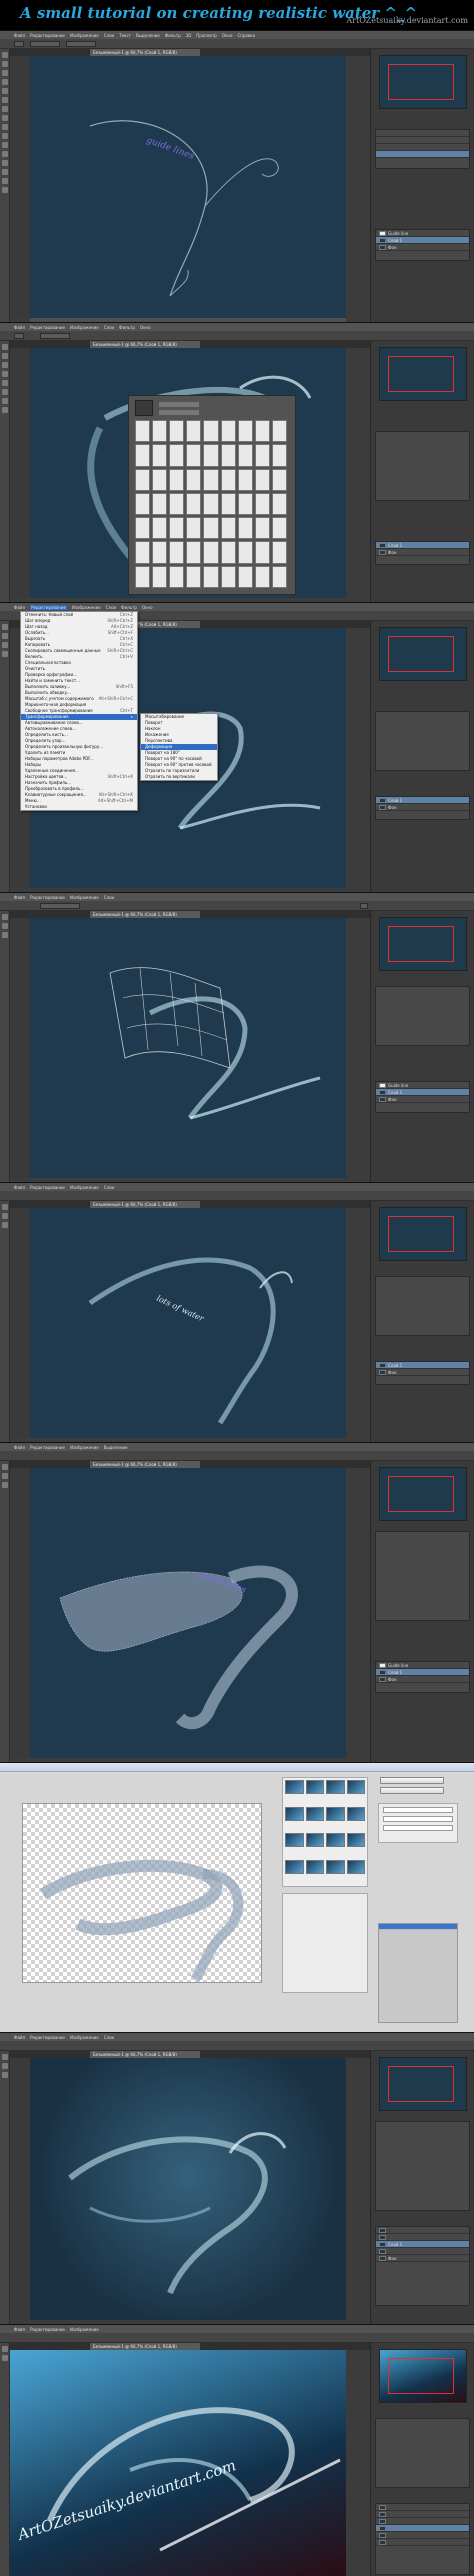  Describe the element at coordinates (19, 336) in the screenshot. I see `brush-preset-picker` at that location.